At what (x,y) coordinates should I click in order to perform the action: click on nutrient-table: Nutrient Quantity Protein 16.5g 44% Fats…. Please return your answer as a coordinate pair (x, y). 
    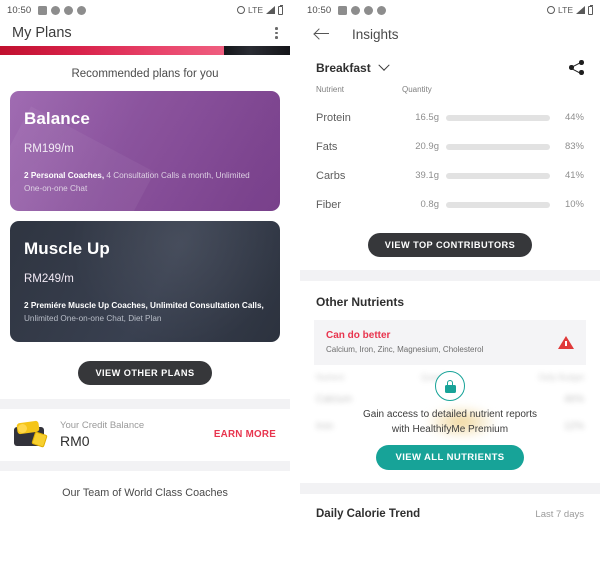
    Looking at the image, I should click on (450, 152).